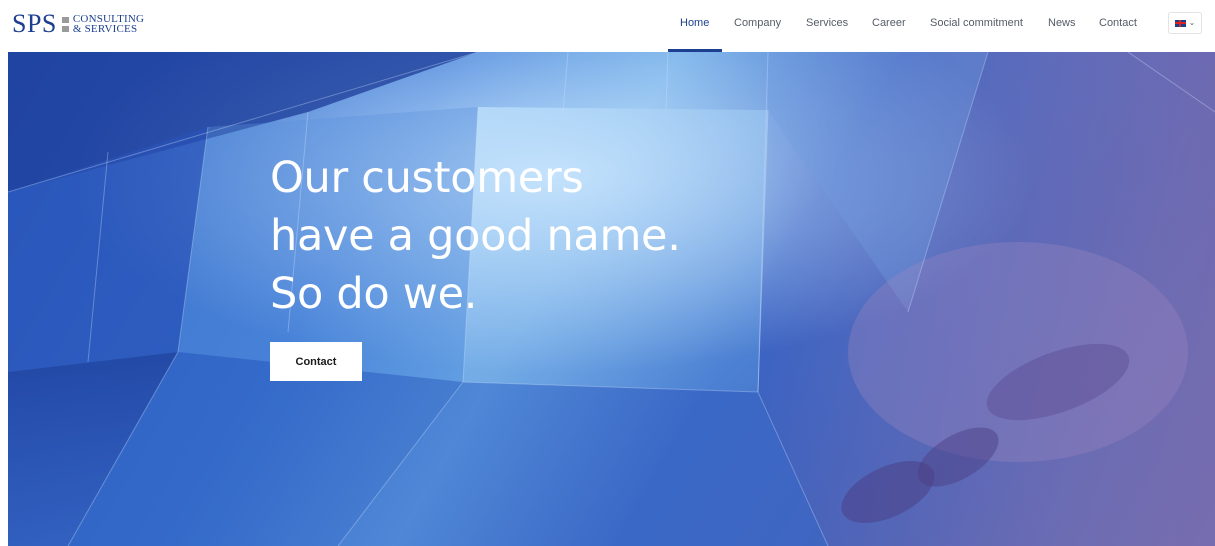 Image resolution: width=1215 pixels, height=546 pixels. Describe the element at coordinates (316, 361) in the screenshot. I see `contact-button: Contact` at that location.